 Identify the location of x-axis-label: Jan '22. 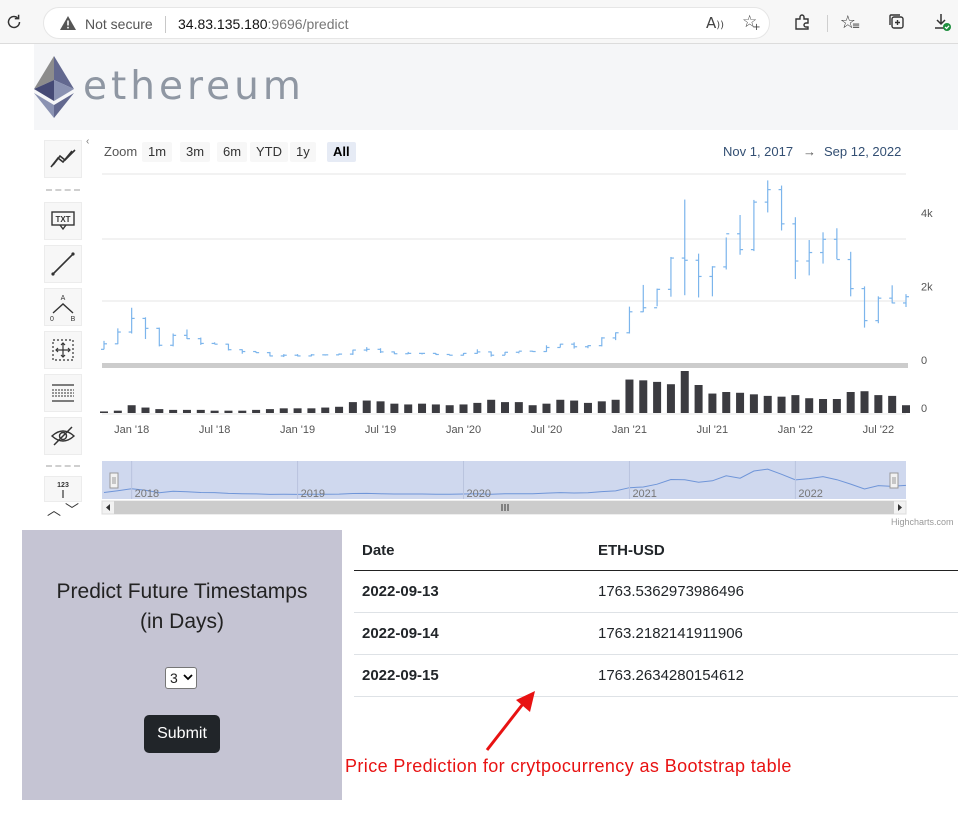
(795, 430).